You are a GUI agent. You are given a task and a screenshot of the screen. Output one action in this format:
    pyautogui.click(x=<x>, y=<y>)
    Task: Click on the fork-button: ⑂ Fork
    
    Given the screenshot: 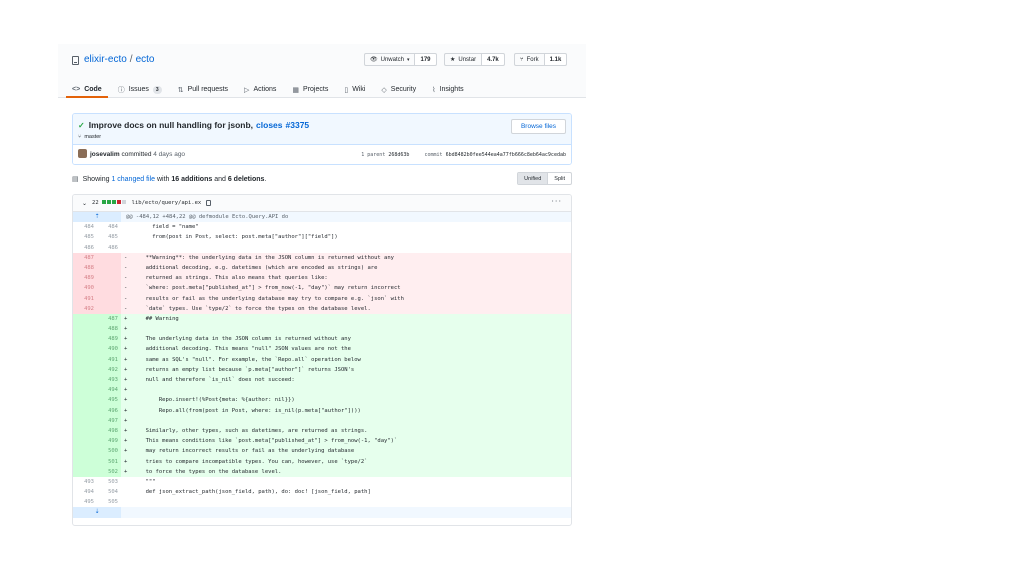 What is the action you would take?
    pyautogui.click(x=530, y=59)
    